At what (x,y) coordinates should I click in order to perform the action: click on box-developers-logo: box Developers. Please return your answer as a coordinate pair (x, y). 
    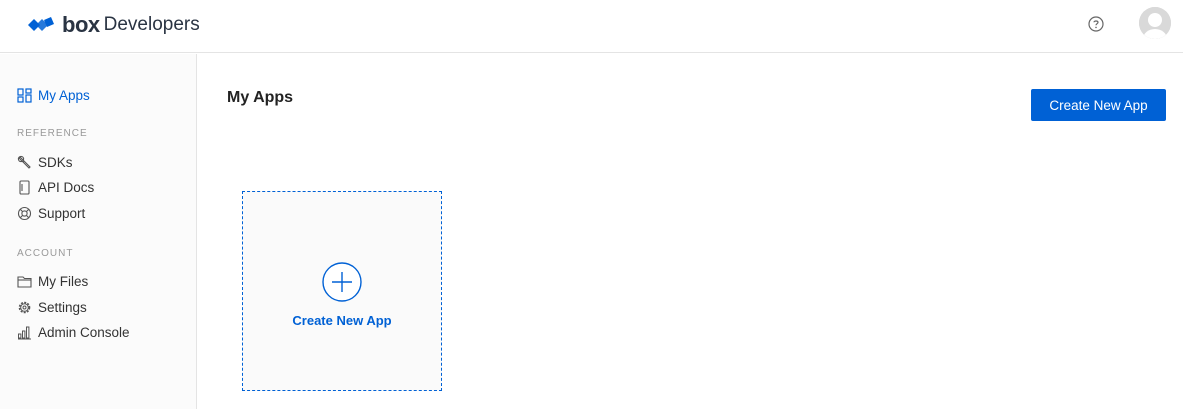
    Looking at the image, I should click on (113, 25).